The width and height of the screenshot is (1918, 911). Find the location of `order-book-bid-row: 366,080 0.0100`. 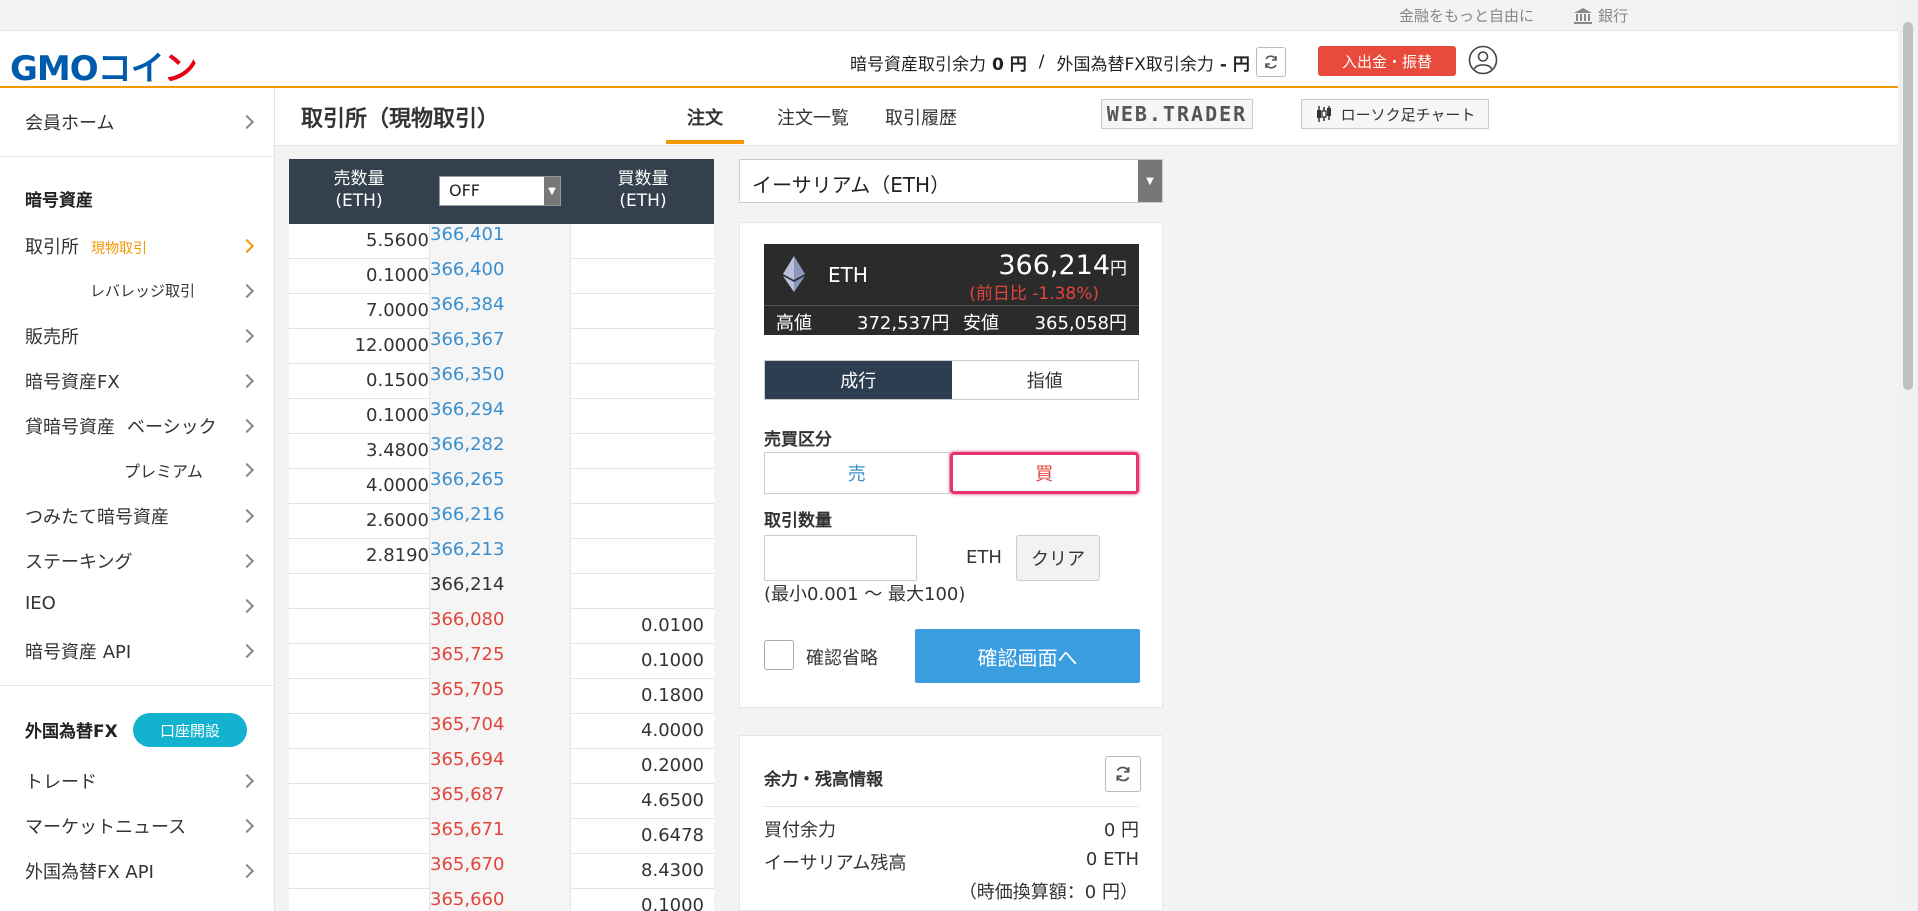

order-book-bid-row: 366,080 0.0100 is located at coordinates (501, 626).